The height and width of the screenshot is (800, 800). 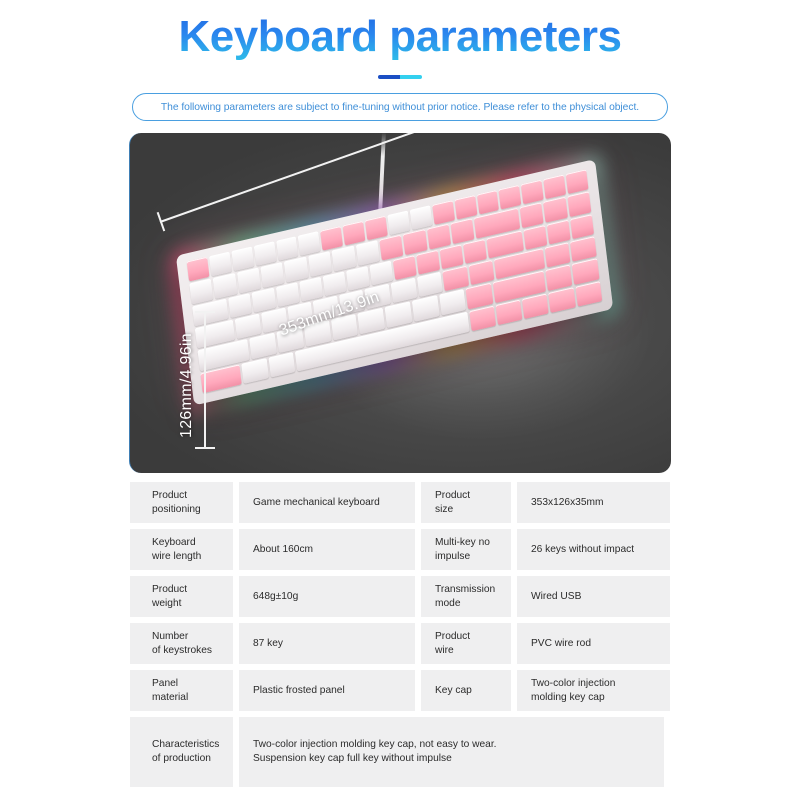 I want to click on spec-label: Keyboard wire length, so click(x=181, y=549).